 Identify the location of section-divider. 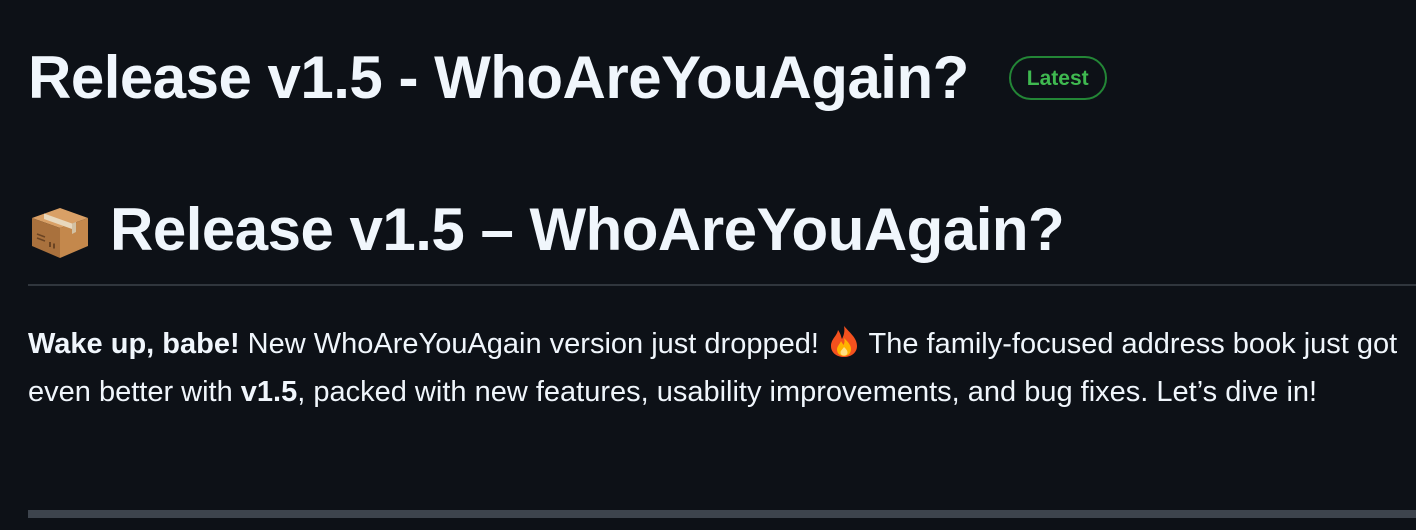
(722, 514).